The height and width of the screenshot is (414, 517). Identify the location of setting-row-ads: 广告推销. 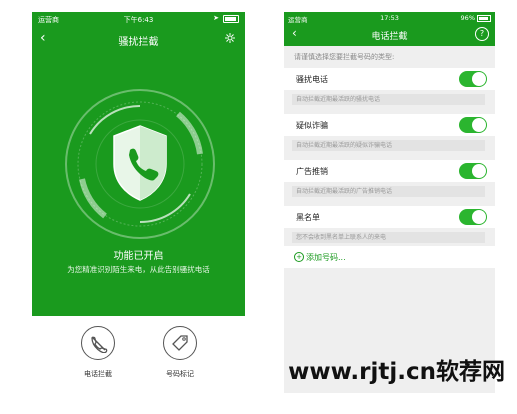
(389, 171).